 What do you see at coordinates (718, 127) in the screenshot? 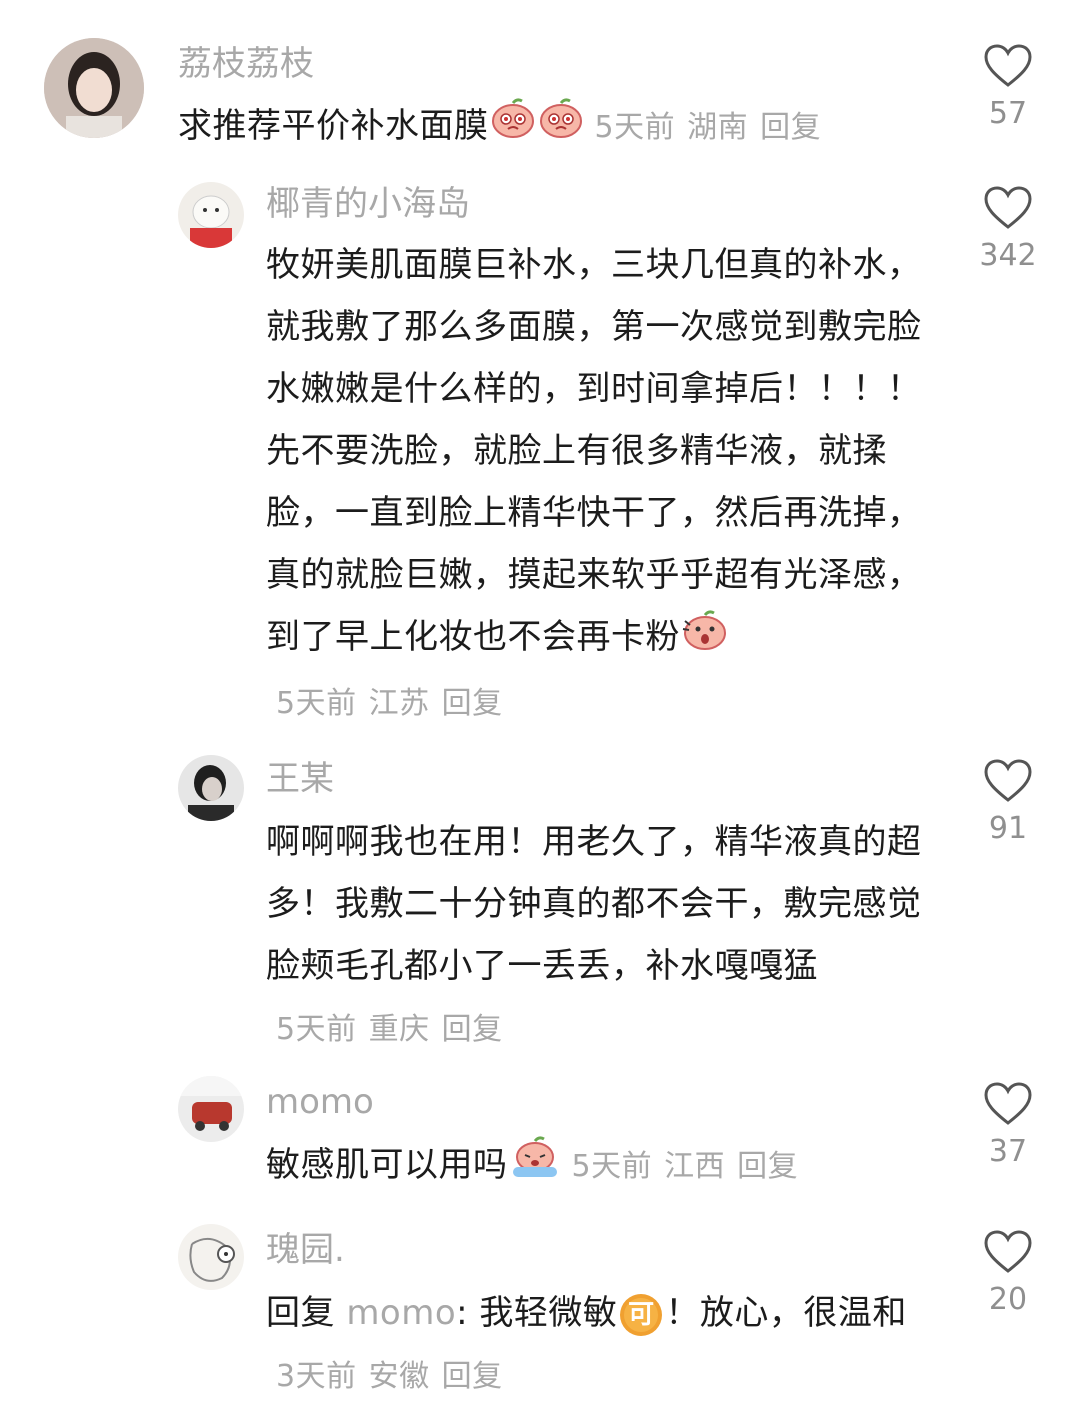
I see `comment-location: 湖南` at bounding box center [718, 127].